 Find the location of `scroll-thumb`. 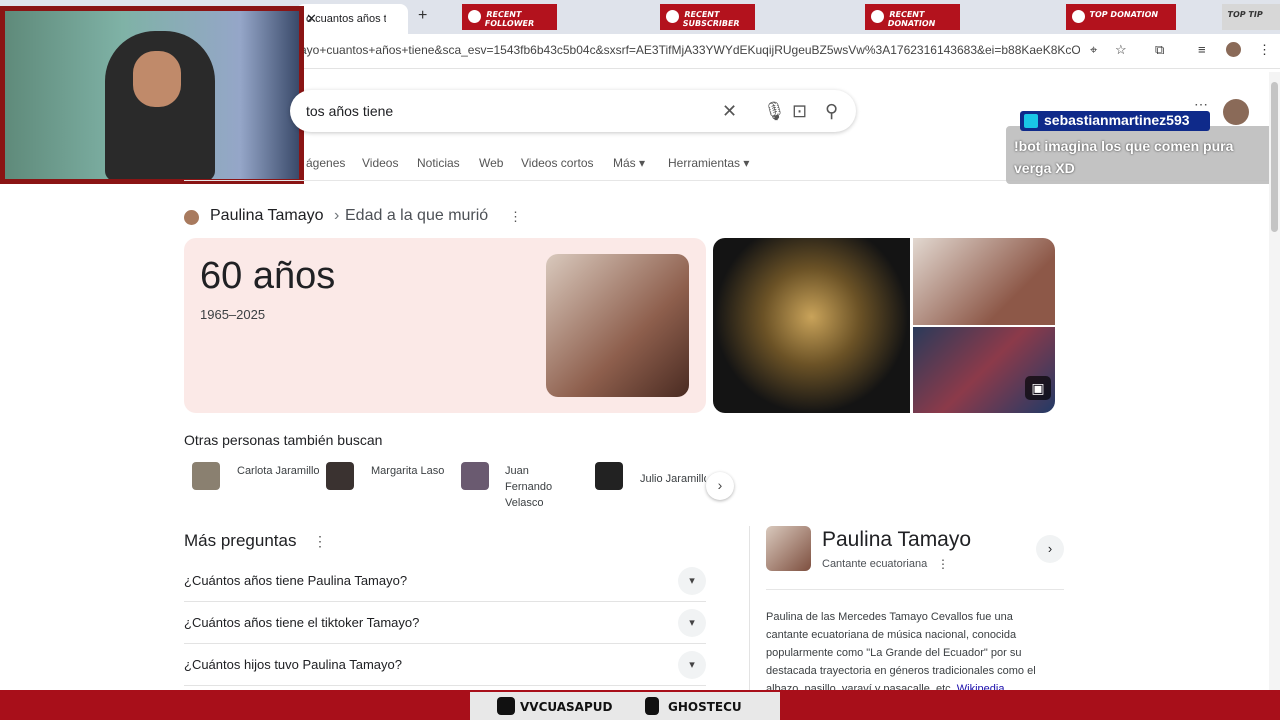

scroll-thumb is located at coordinates (1274, 157).